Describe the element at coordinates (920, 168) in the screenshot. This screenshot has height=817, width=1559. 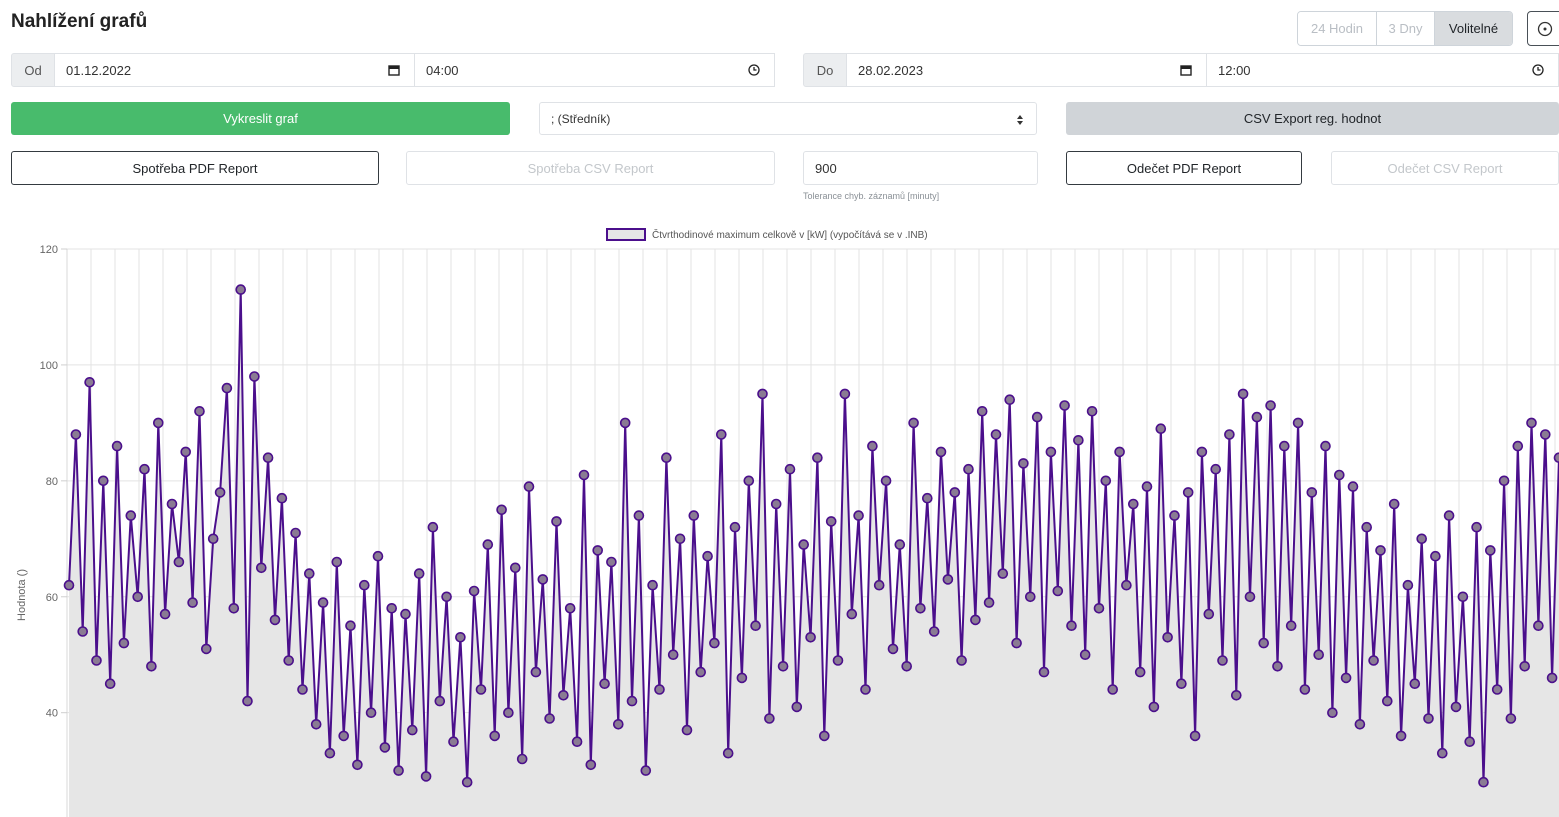
I see `tolerance-input: 900` at that location.